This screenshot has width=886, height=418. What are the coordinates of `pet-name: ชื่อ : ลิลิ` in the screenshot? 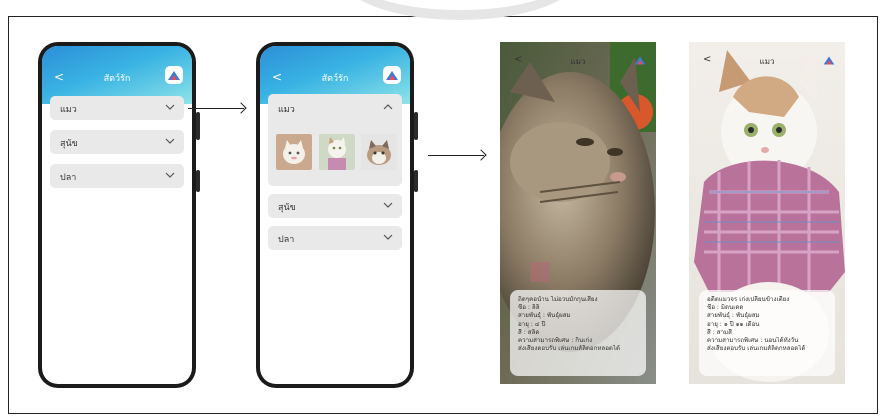 It's located at (529, 308).